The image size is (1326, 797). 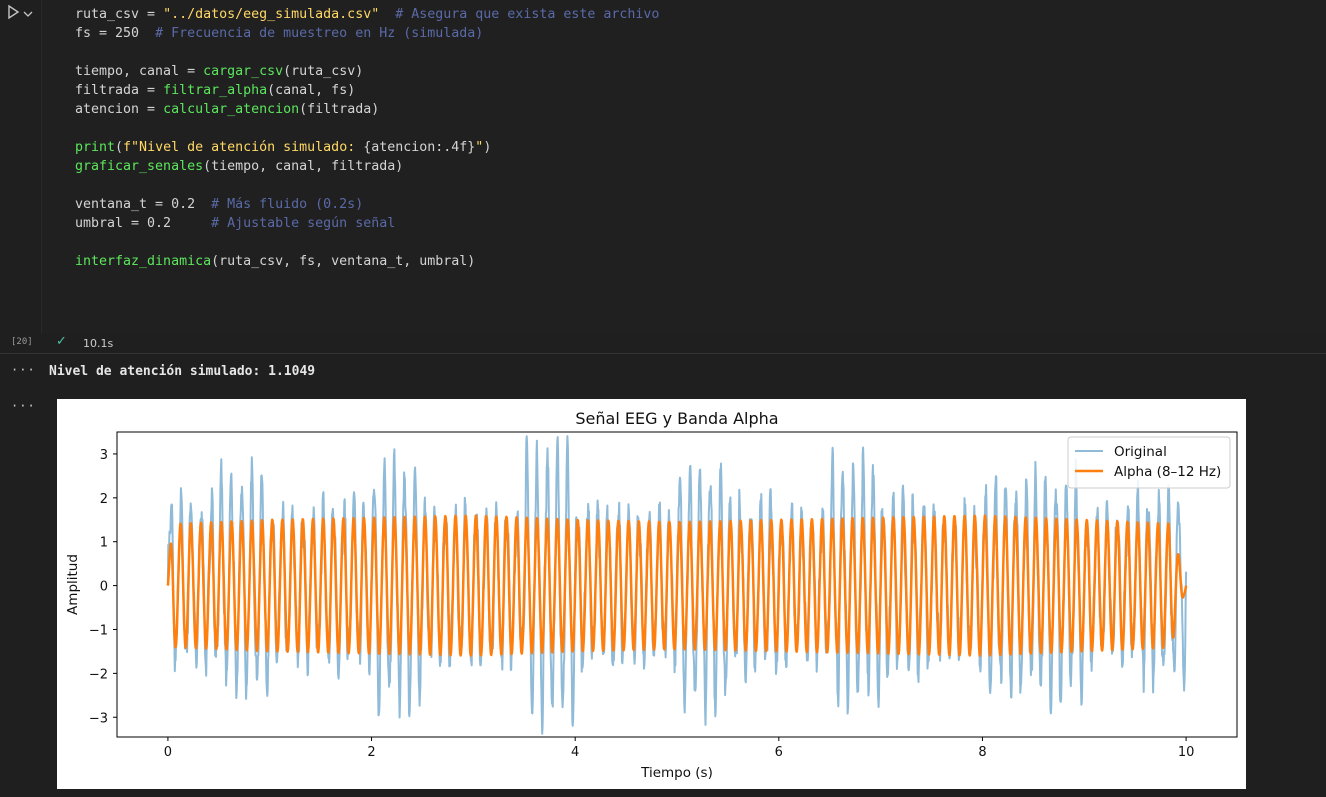 I want to click on code-token: print, so click(x=95, y=147).